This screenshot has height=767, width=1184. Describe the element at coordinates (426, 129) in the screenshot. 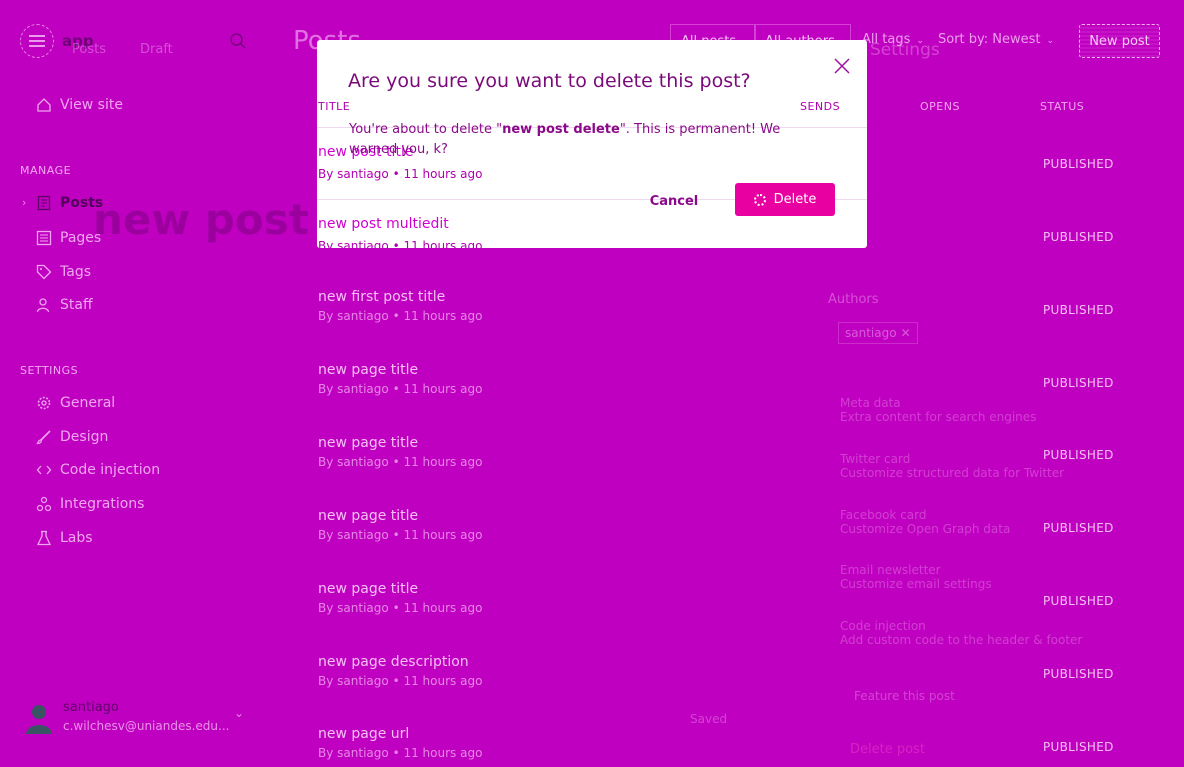

I see `modal-body-prefix: You're about to delete "` at that location.